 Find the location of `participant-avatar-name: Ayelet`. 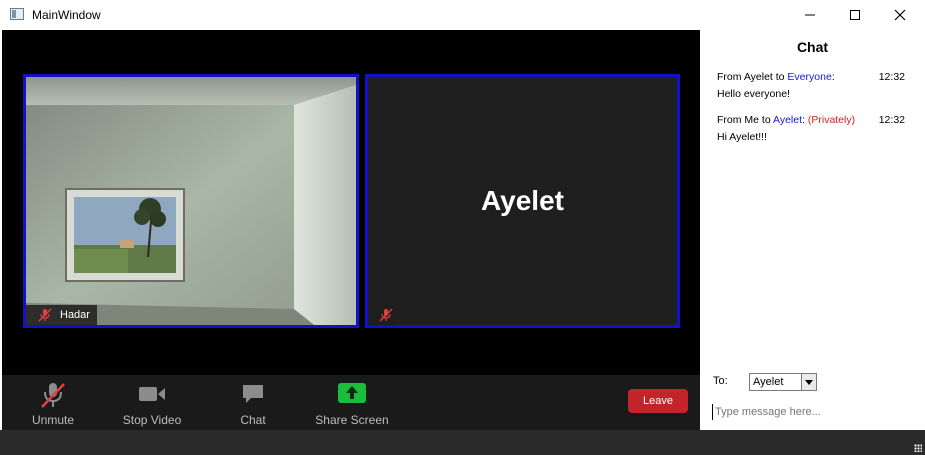

participant-avatar-name: Ayelet is located at coordinates (522, 200).